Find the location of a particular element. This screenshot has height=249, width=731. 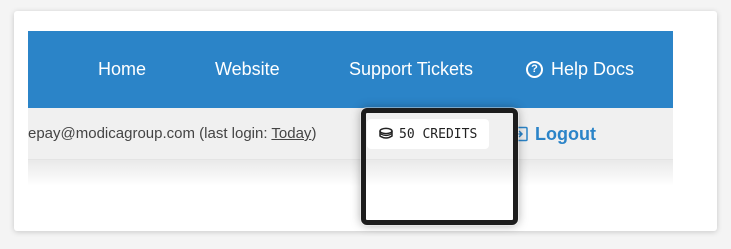

user-email: epay@modicagroup.com (last login: is located at coordinates (150, 133).